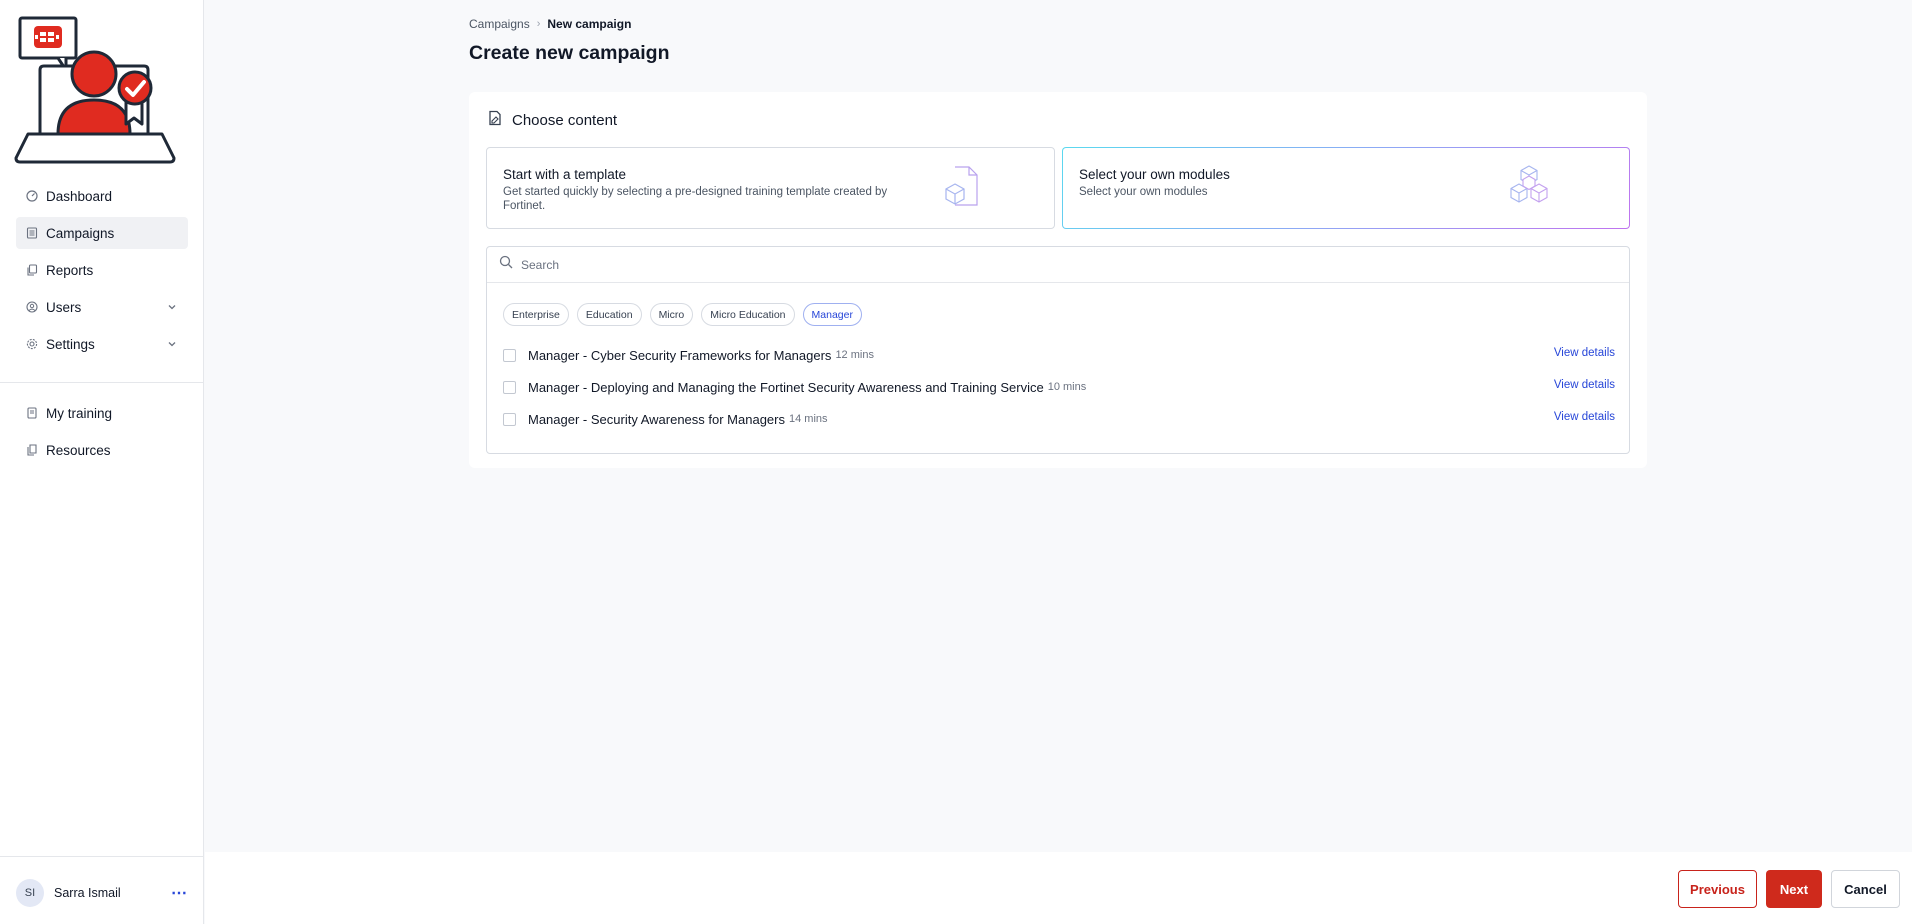 Image resolution: width=1912 pixels, height=924 pixels. Describe the element at coordinates (80, 233) in the screenshot. I see `sidebar-item-label: Campaigns` at that location.